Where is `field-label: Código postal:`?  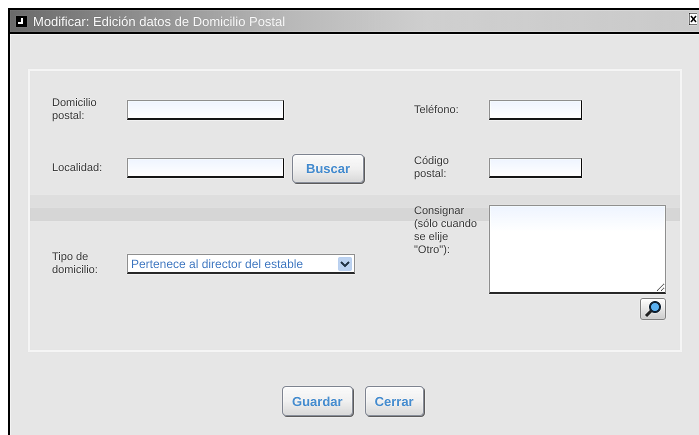 field-label: Código postal: is located at coordinates (432, 168).